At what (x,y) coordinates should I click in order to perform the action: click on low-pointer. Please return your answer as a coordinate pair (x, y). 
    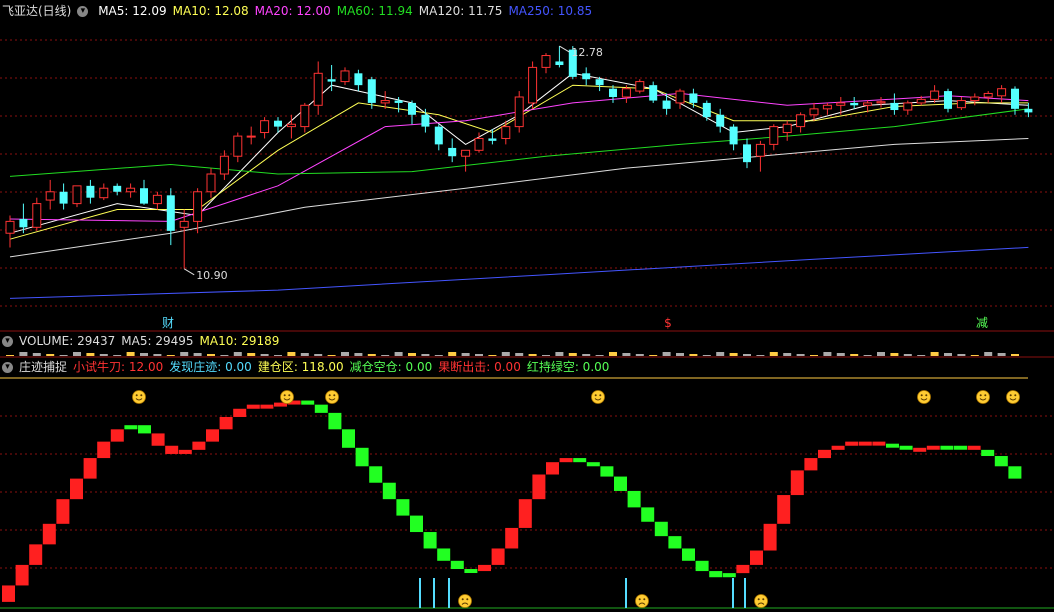
    Looking at the image, I should click on (189, 272).